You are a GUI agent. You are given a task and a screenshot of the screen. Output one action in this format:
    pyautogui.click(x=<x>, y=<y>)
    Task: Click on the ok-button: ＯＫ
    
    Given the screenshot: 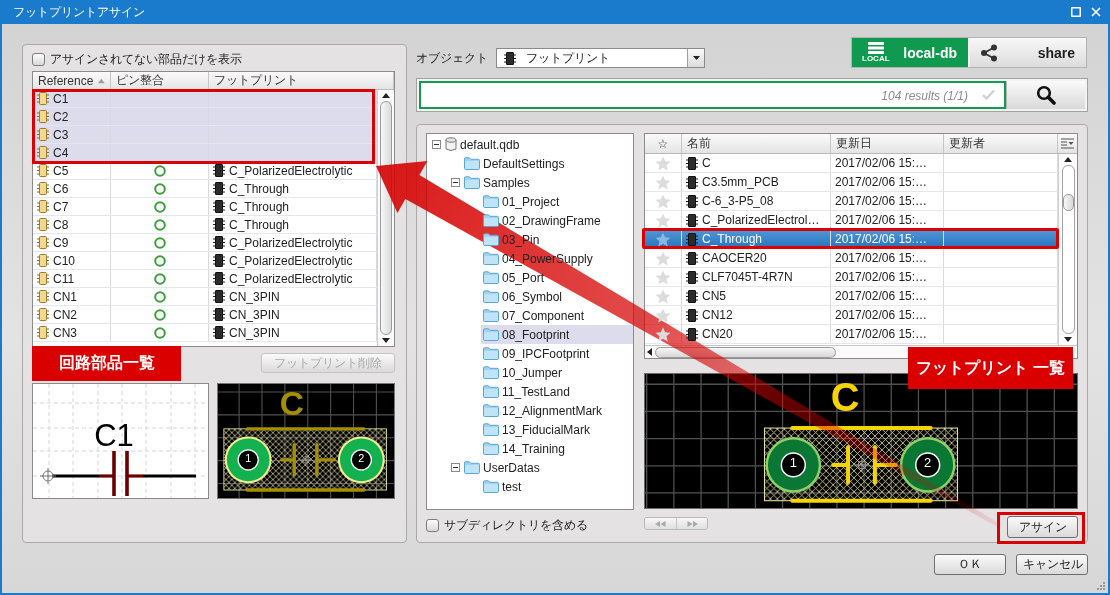 What is the action you would take?
    pyautogui.click(x=970, y=564)
    